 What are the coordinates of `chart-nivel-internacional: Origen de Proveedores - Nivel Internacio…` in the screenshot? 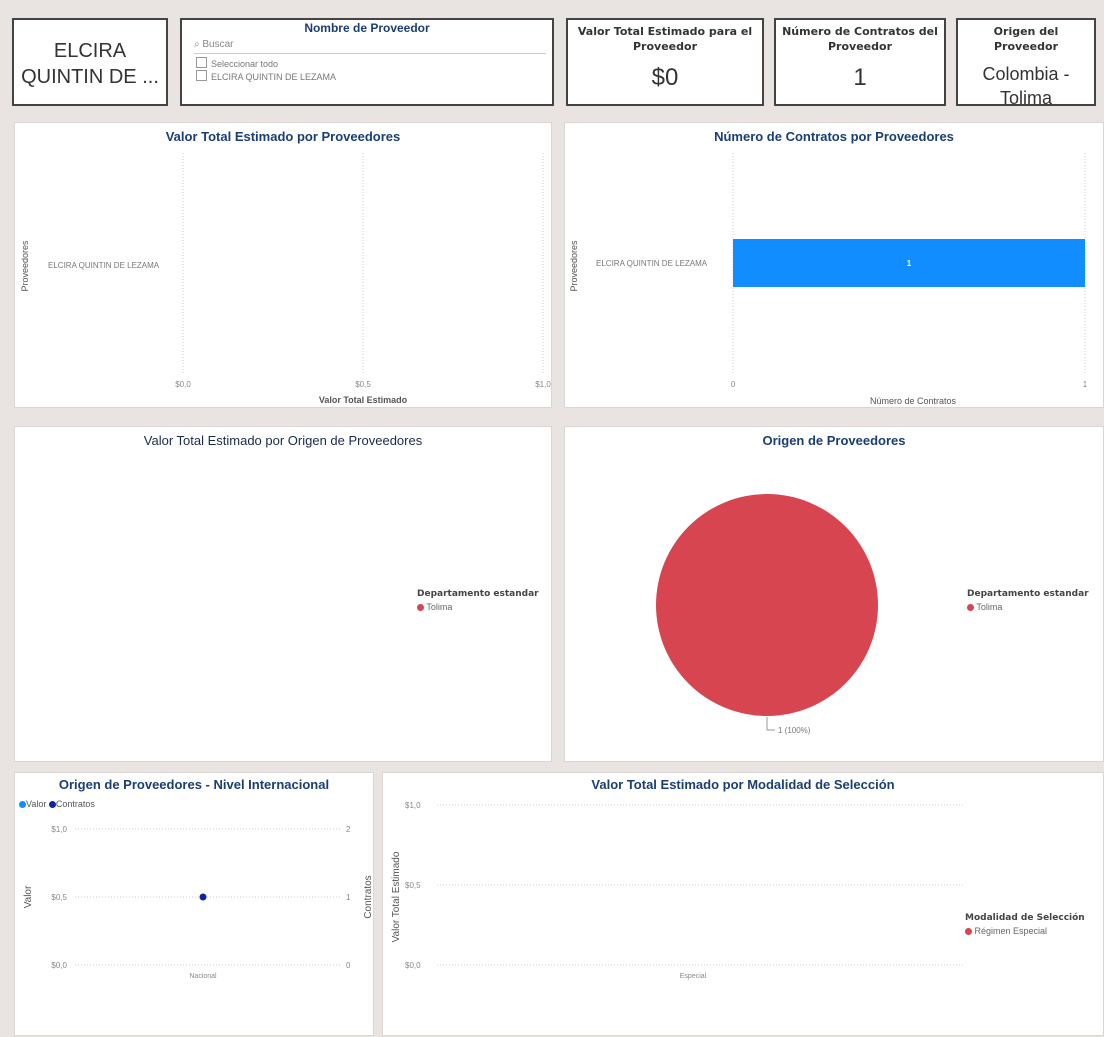 It's located at (194, 904).